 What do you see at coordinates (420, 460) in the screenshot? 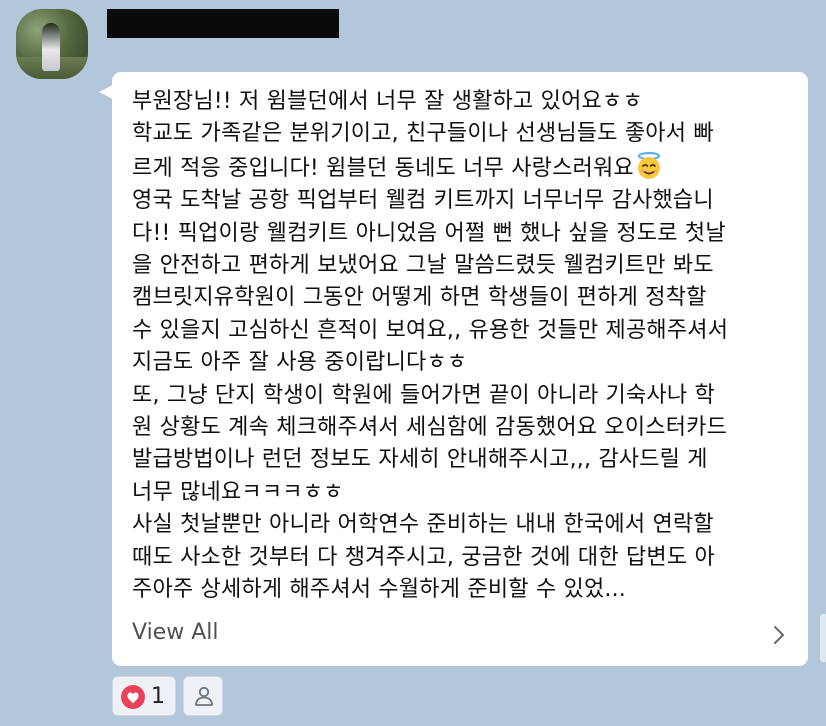
I see `message-line: 발급방법이나 런던 정보도 자세히 안내해주시고,,, 감사드릴 게` at bounding box center [420, 460].